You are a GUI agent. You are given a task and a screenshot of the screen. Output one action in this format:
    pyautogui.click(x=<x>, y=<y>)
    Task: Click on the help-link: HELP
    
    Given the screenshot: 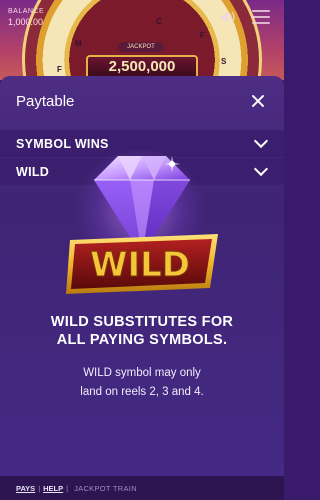 What is the action you would take?
    pyautogui.click(x=53, y=488)
    